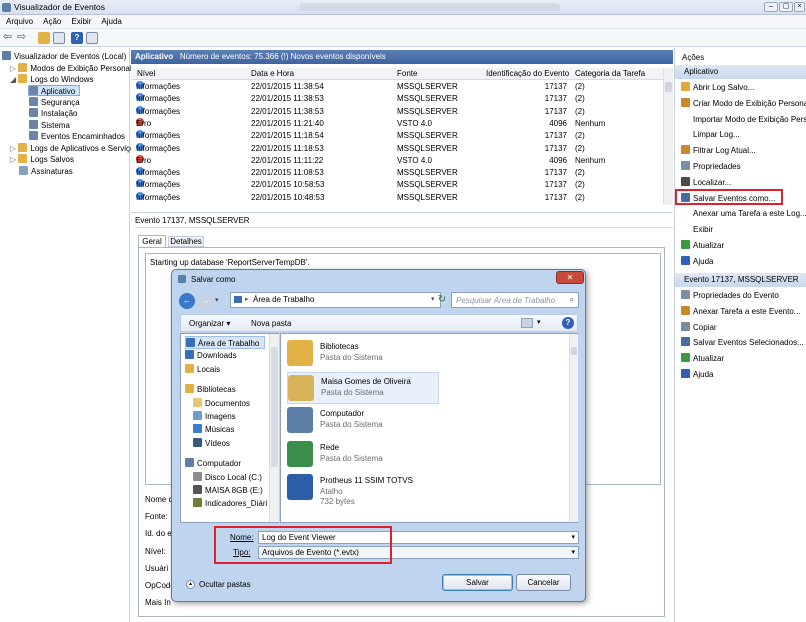  Describe the element at coordinates (377, 354) in the screenshot. I see `file-item: Bibliotecas Pasta do Sistema` at that location.